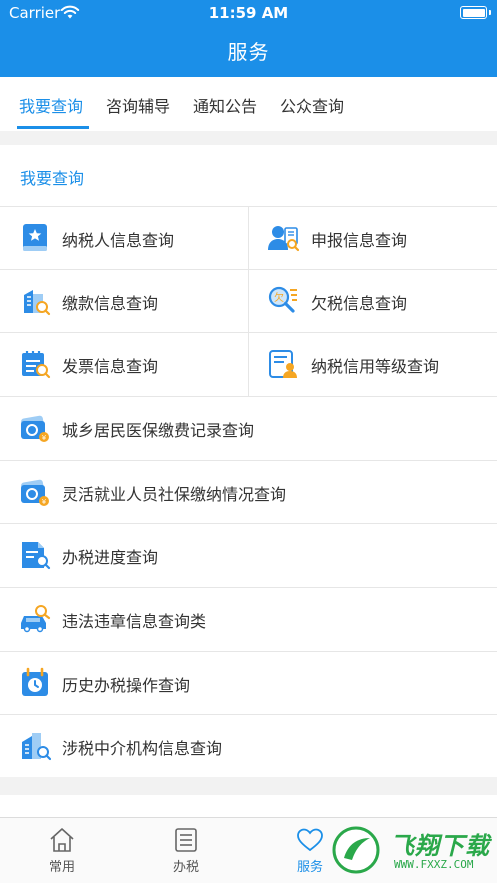 The height and width of the screenshot is (883, 497). I want to click on arrears-search-icon: 欠, so click(282, 299).